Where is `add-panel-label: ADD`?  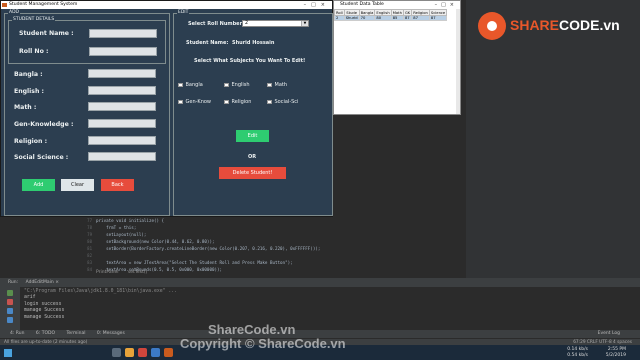
add-panel-label: ADD is located at coordinates (14, 12).